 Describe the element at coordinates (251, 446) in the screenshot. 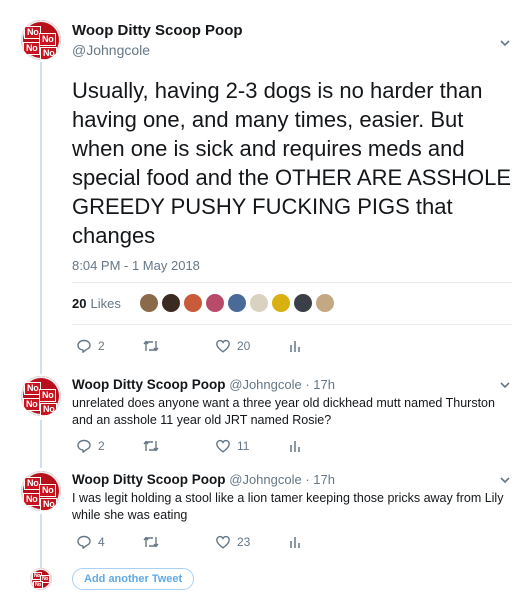

I see `like-button: 11` at that location.